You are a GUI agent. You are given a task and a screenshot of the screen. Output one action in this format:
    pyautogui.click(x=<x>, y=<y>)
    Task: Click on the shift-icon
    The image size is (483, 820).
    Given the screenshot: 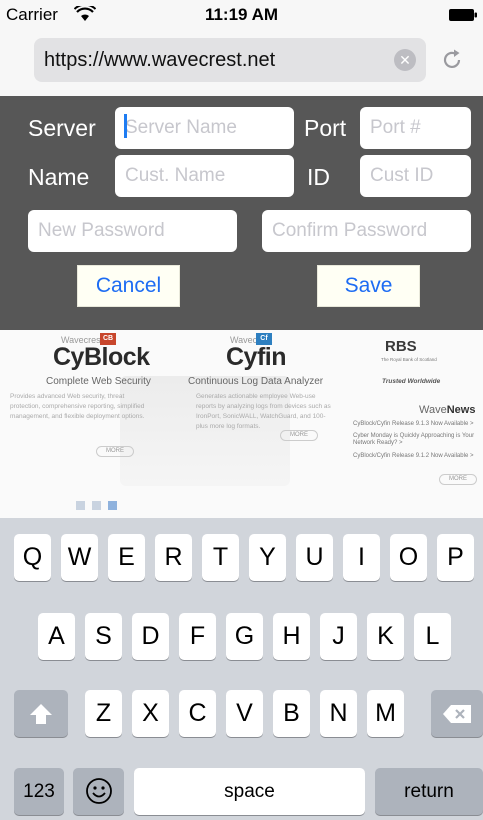 What is the action you would take?
    pyautogui.click(x=41, y=714)
    